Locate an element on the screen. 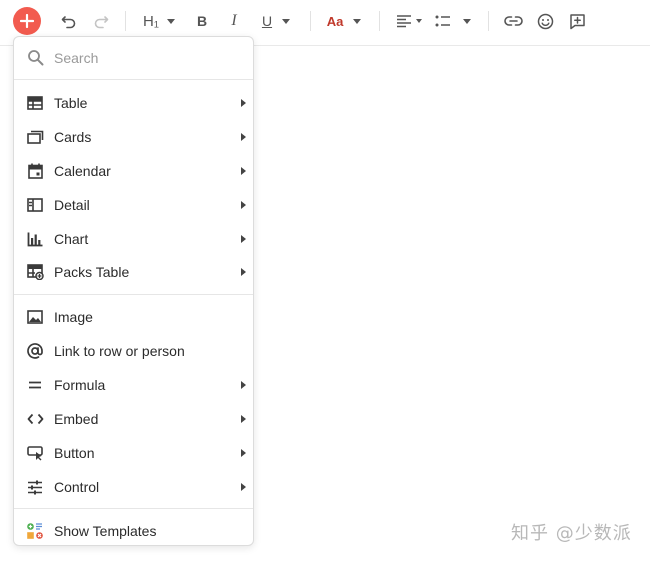 The image size is (650, 561). search-icon is located at coordinates (36, 60).